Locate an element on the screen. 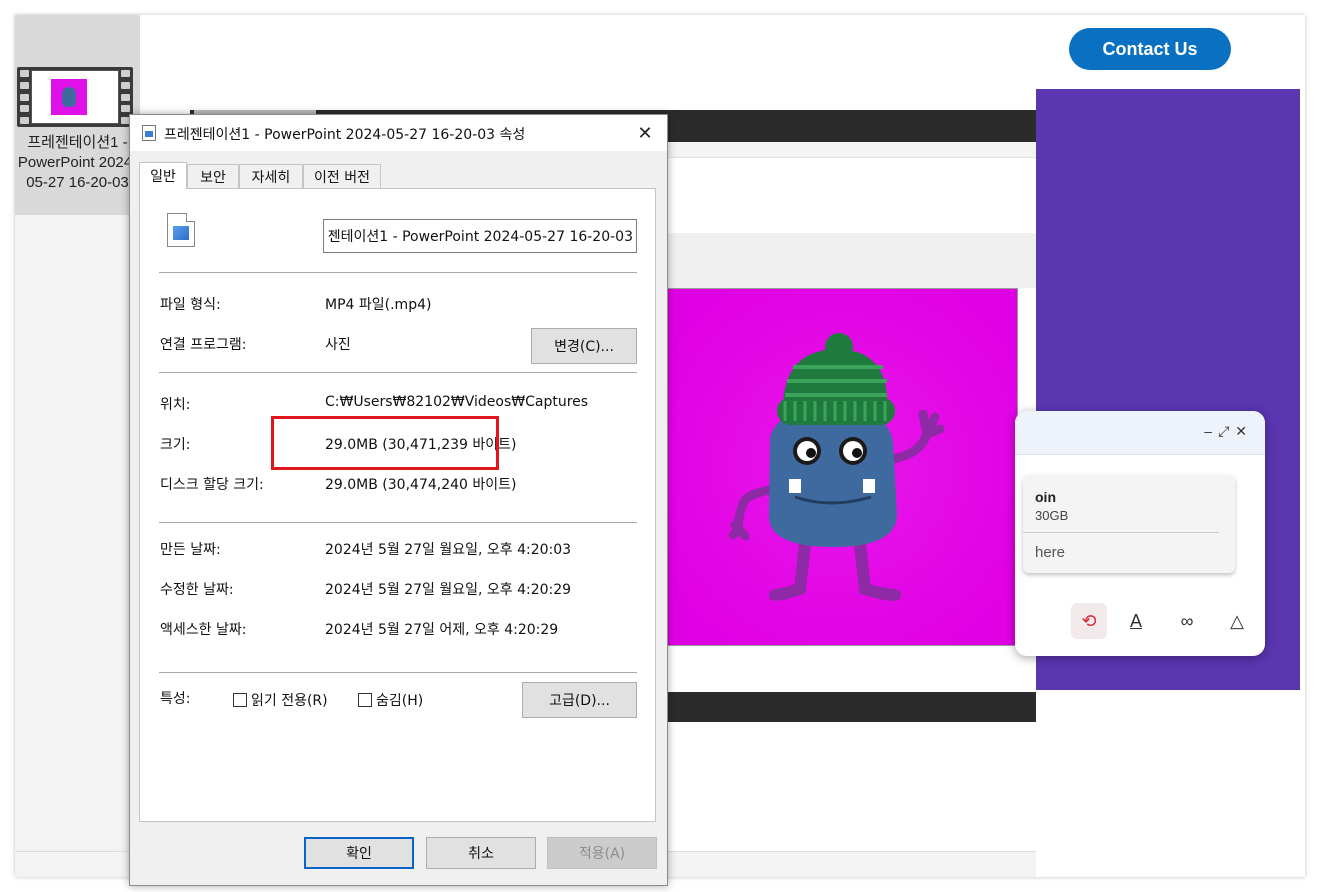 The height and width of the screenshot is (892, 1320). hidden-checkbox: 숨김(H) is located at coordinates (390, 700).